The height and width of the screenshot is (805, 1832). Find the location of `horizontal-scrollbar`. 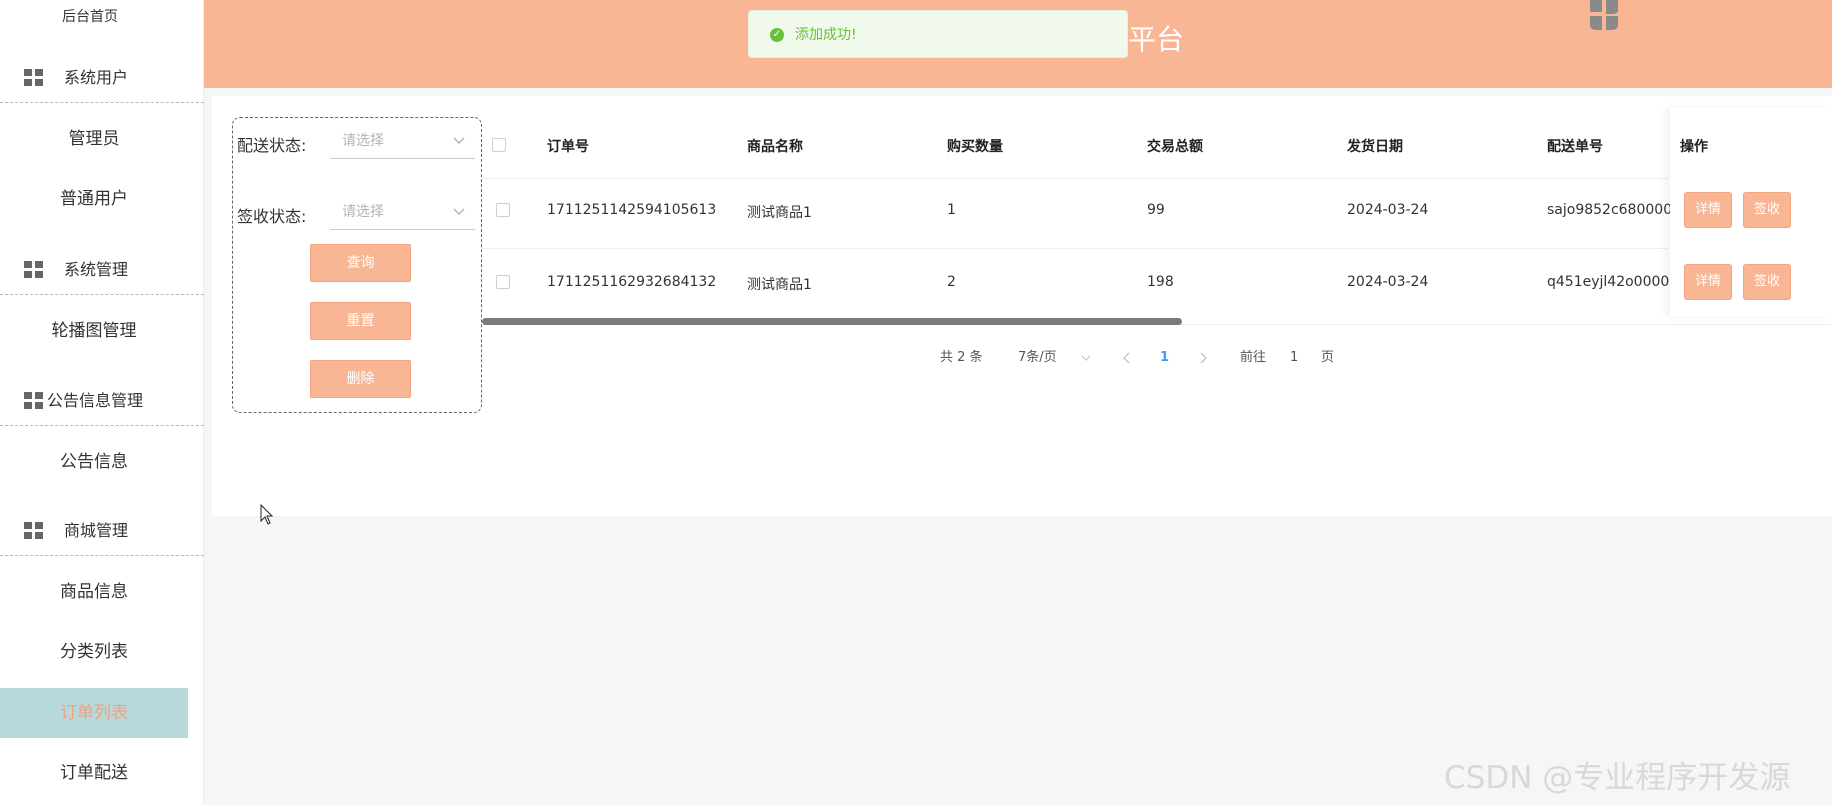

horizontal-scrollbar is located at coordinates (832, 321).